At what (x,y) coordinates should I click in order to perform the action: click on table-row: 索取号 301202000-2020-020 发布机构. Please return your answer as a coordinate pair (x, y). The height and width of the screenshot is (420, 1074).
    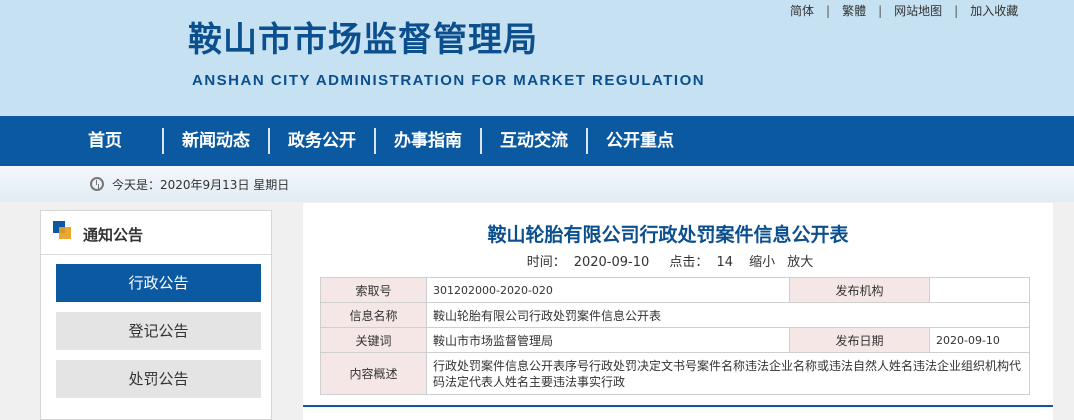
    Looking at the image, I should click on (675, 290).